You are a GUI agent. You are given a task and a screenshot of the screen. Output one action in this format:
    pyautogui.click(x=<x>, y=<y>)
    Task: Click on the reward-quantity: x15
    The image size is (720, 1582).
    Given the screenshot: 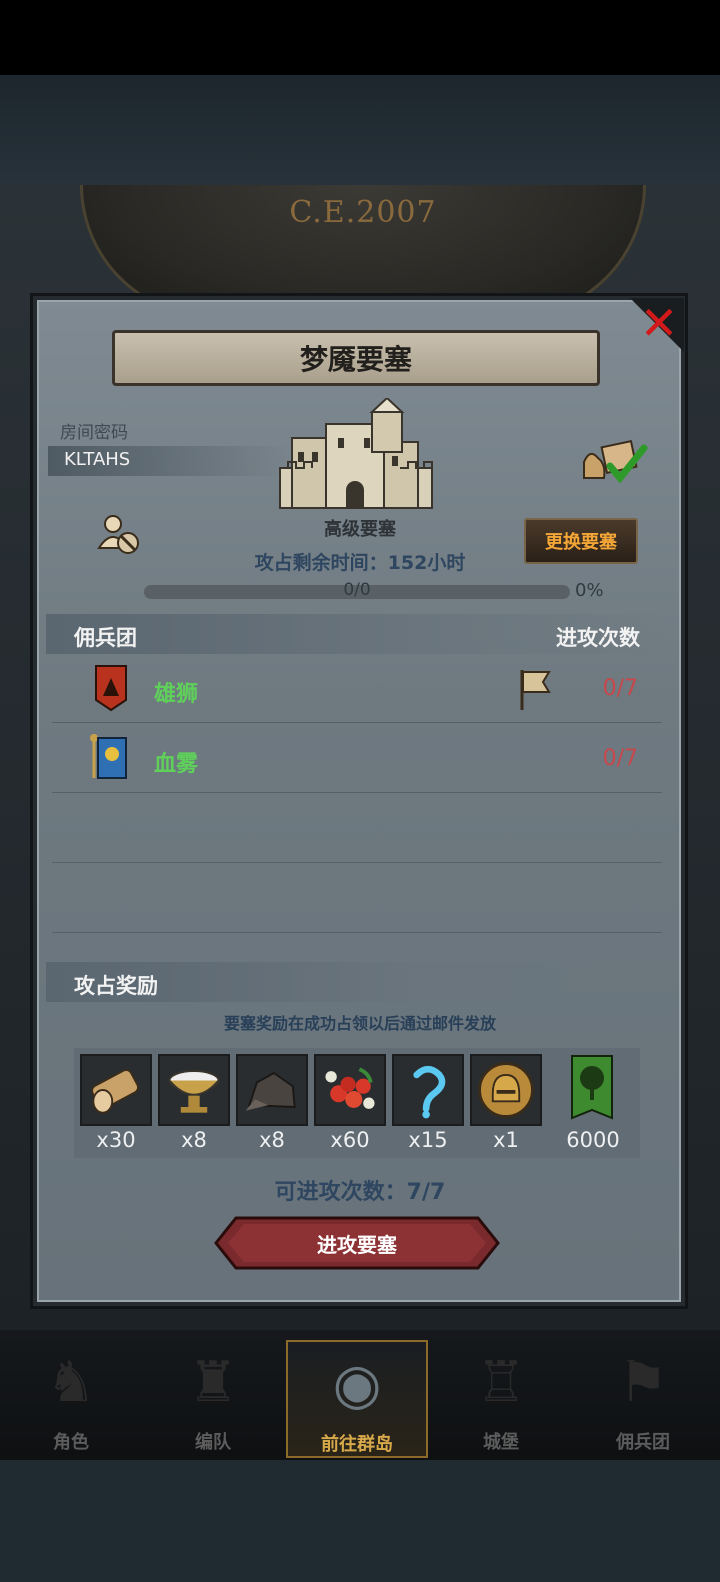 What is the action you would take?
    pyautogui.click(x=428, y=1140)
    